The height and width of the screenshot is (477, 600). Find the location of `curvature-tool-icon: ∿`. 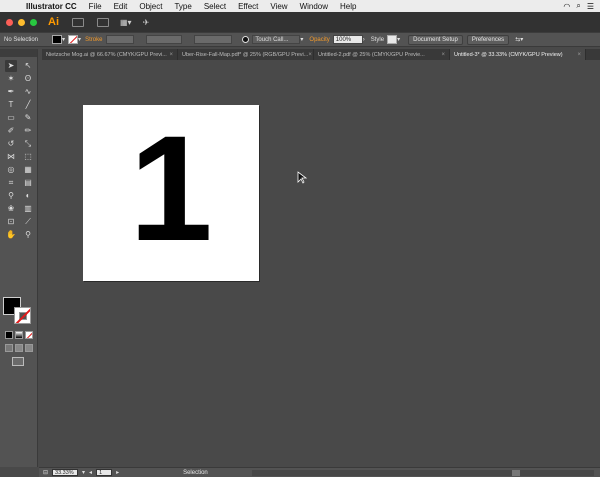

curvature-tool-icon: ∿ is located at coordinates (28, 92).